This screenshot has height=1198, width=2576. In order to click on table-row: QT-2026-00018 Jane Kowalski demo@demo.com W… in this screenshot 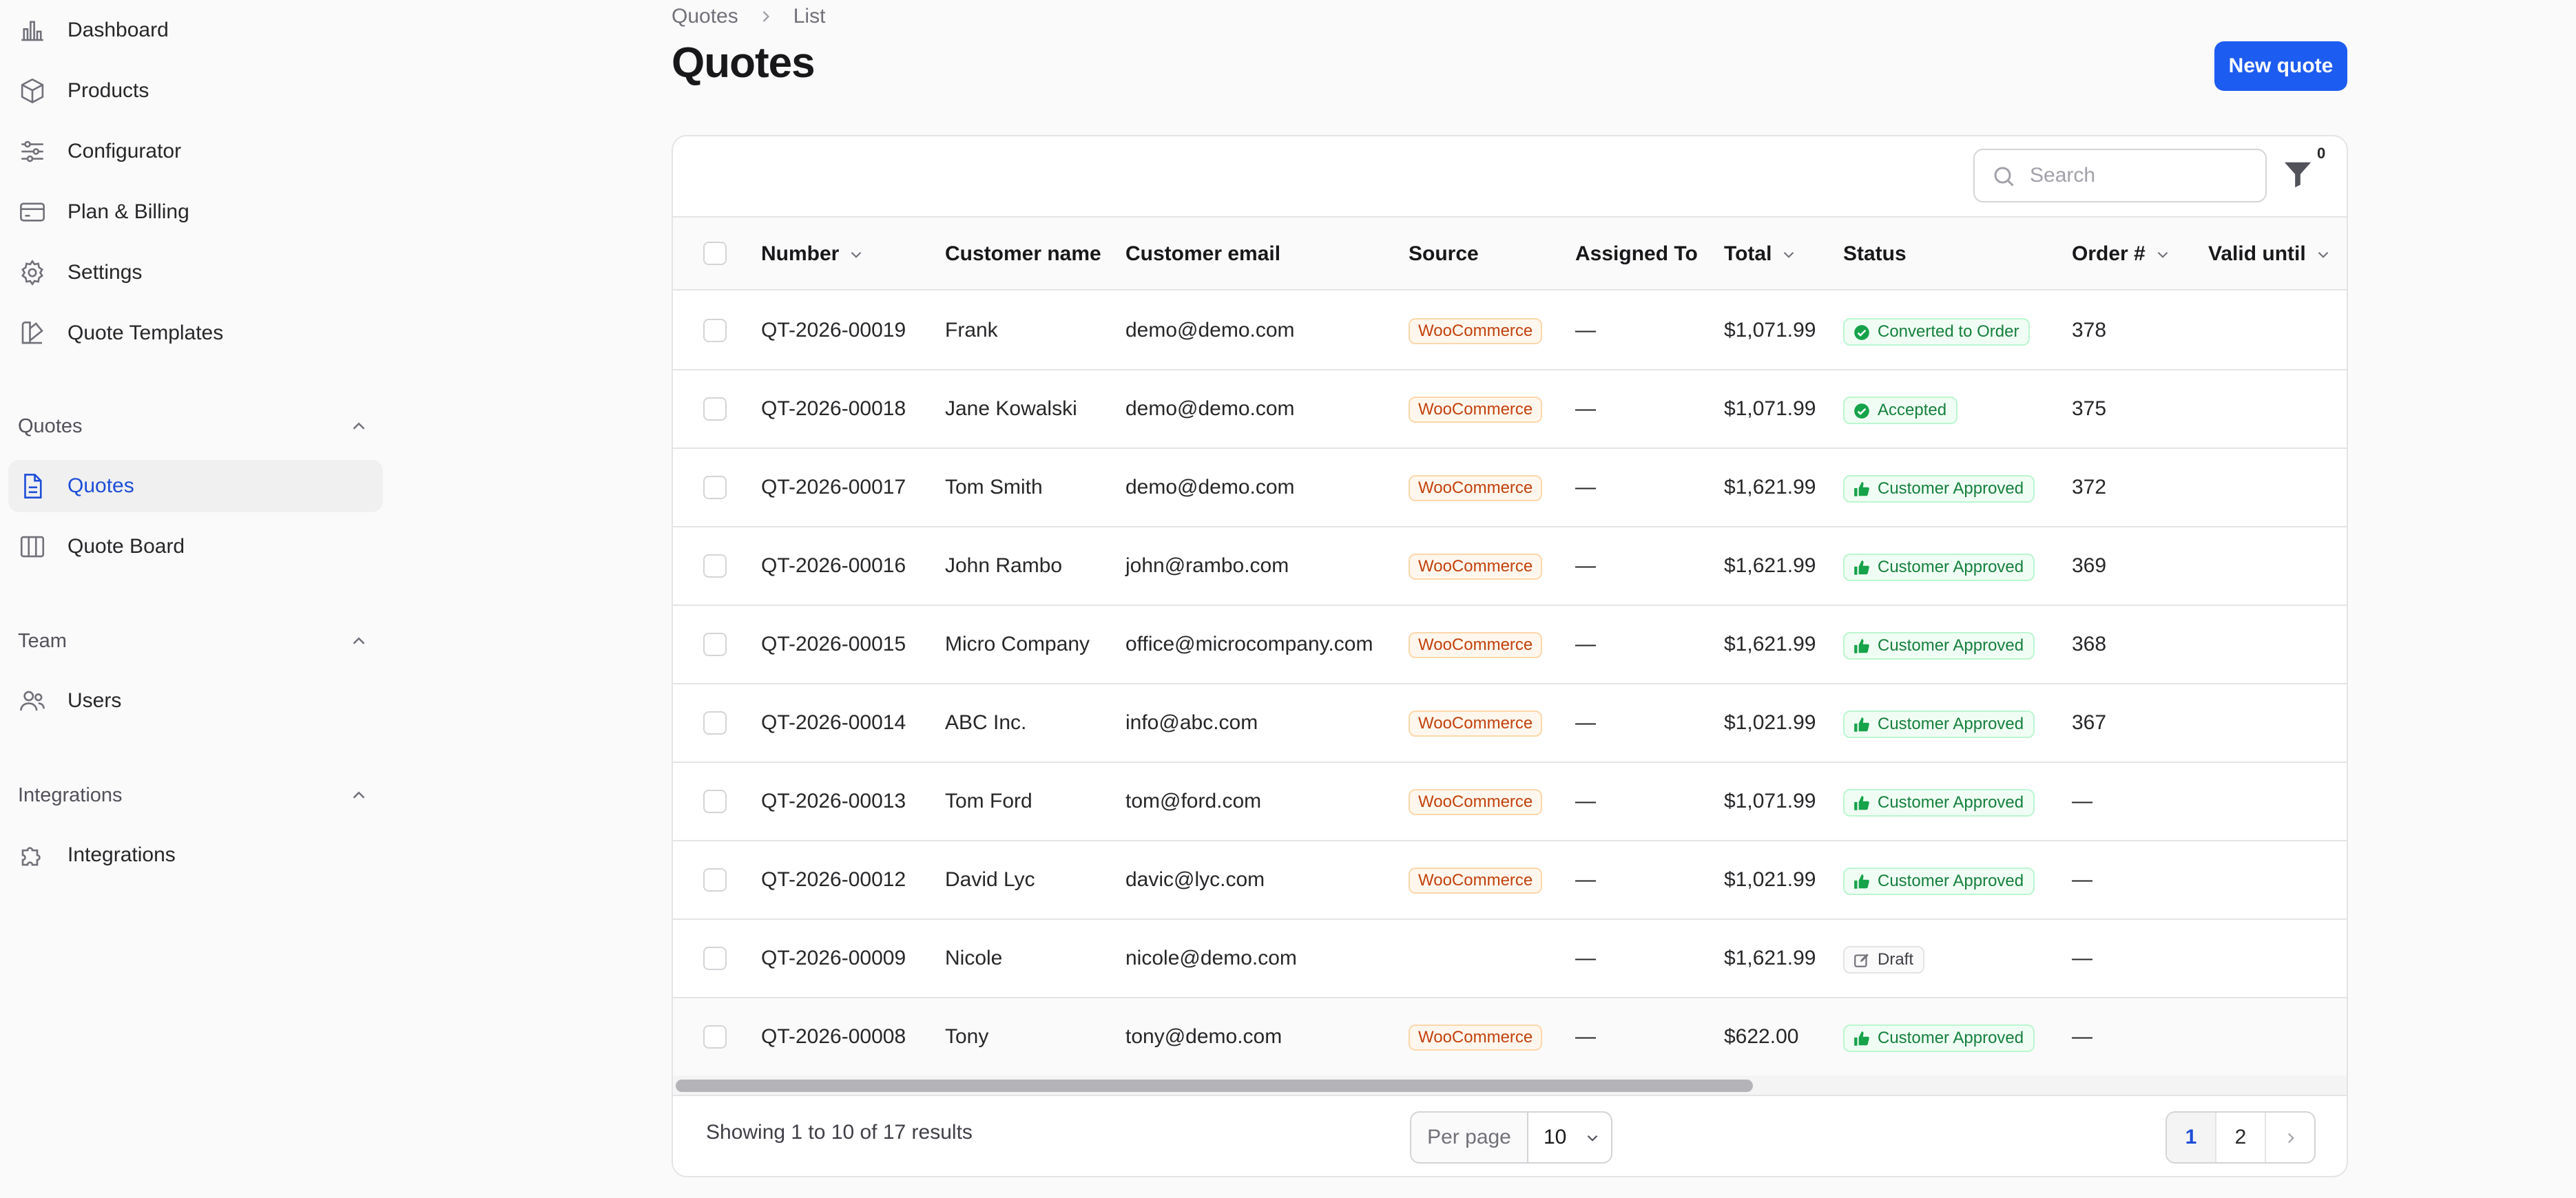, I will do `click(1510, 409)`.